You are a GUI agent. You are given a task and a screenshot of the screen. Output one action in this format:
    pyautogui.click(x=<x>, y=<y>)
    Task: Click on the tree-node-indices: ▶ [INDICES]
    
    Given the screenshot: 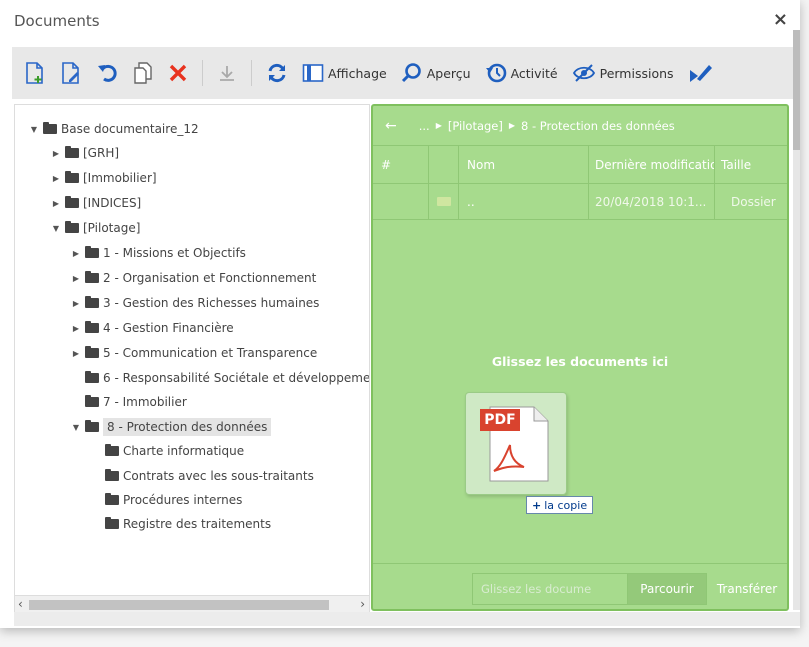 What is the action you would take?
    pyautogui.click(x=96, y=203)
    